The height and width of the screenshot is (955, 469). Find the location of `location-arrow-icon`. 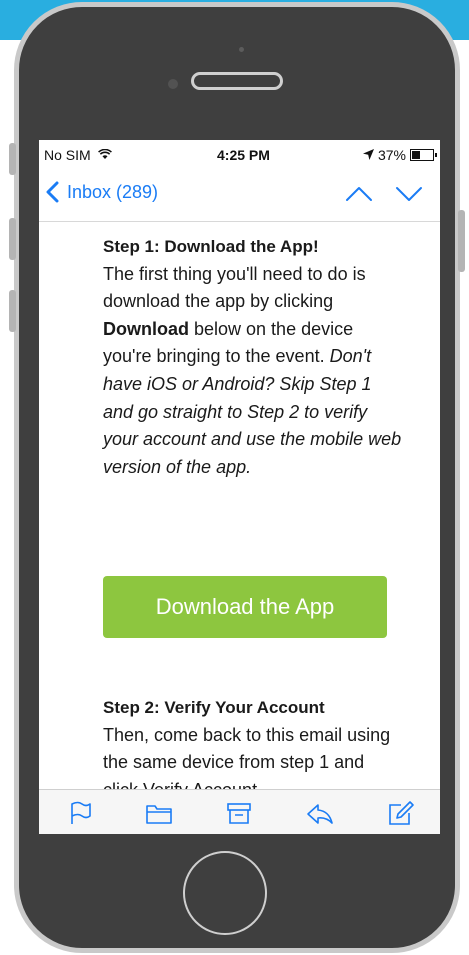

location-arrow-icon is located at coordinates (368, 155).